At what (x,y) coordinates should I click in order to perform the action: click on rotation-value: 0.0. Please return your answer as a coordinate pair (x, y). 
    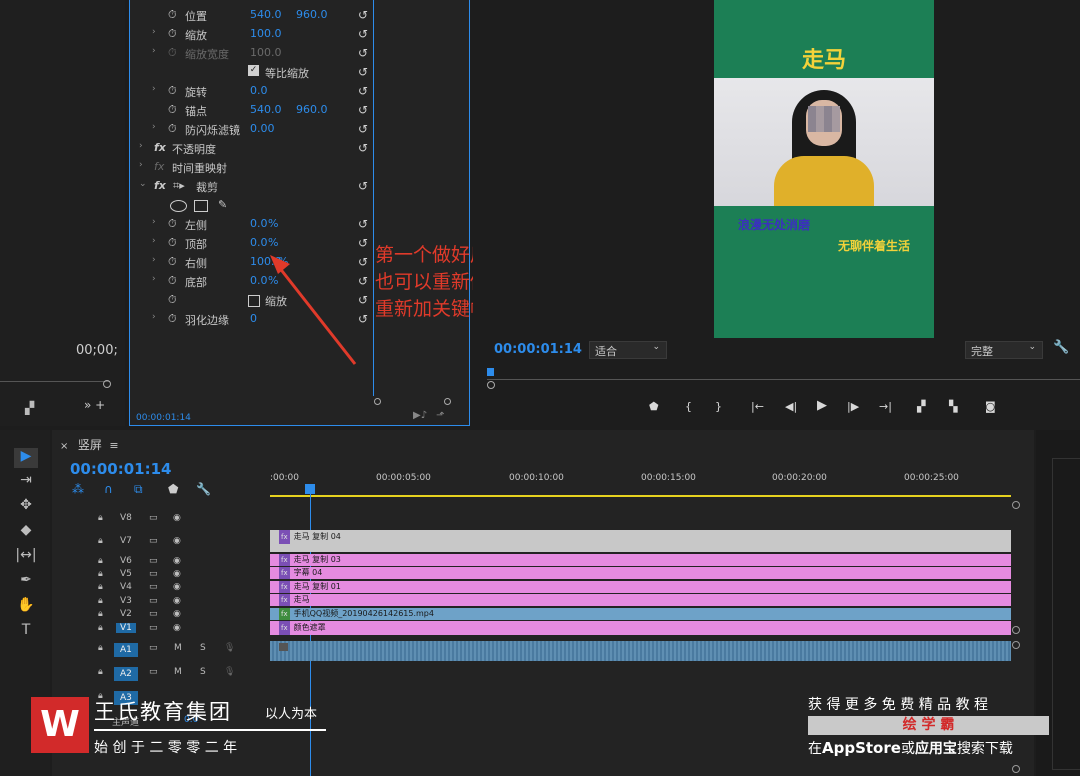
    Looking at the image, I should click on (259, 90).